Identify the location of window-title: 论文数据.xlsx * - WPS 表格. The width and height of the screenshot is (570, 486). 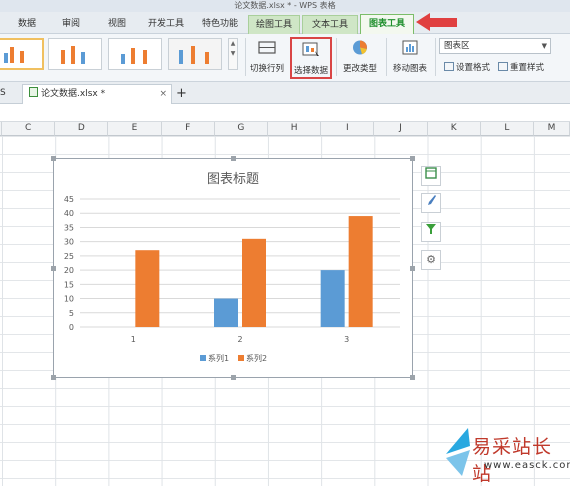
(285, 5).